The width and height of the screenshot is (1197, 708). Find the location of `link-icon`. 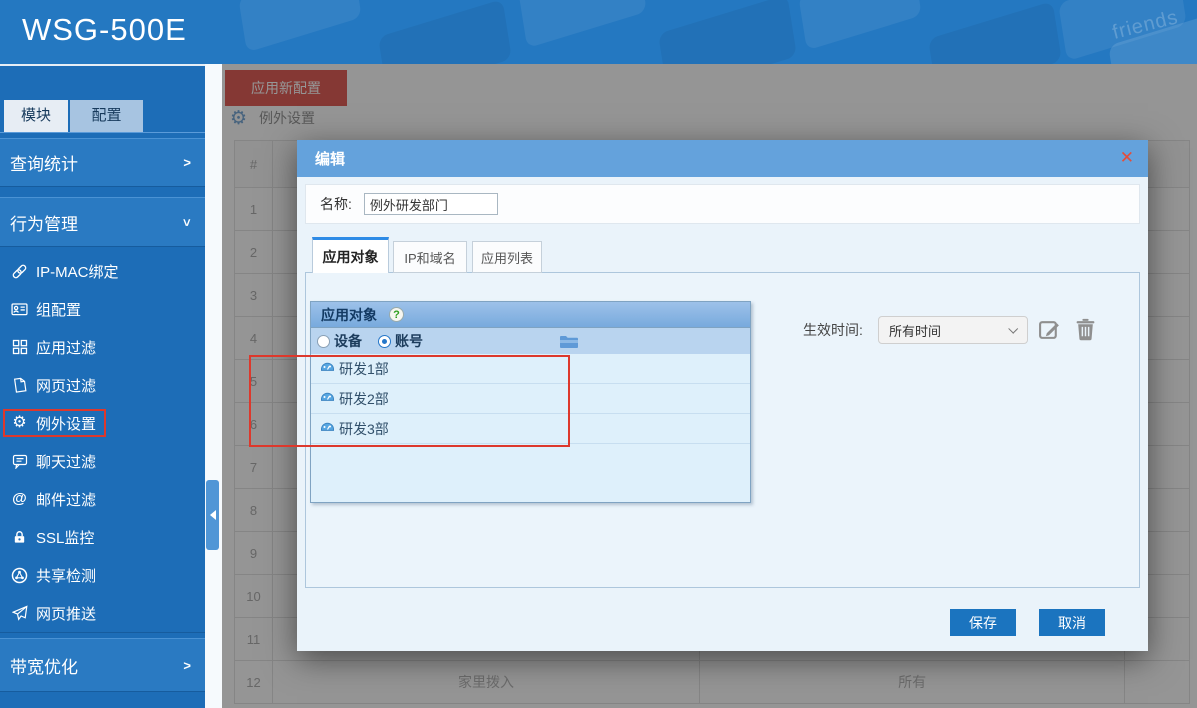

link-icon is located at coordinates (19, 271).